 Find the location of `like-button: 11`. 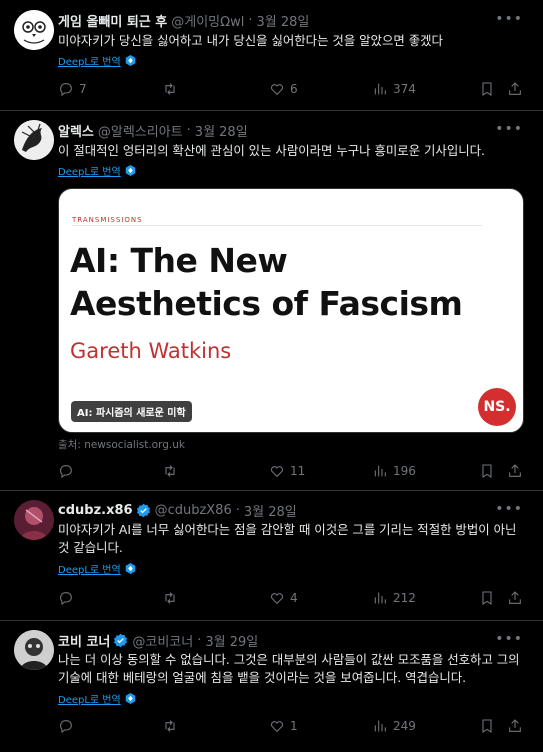

like-button: 11 is located at coordinates (287, 471).